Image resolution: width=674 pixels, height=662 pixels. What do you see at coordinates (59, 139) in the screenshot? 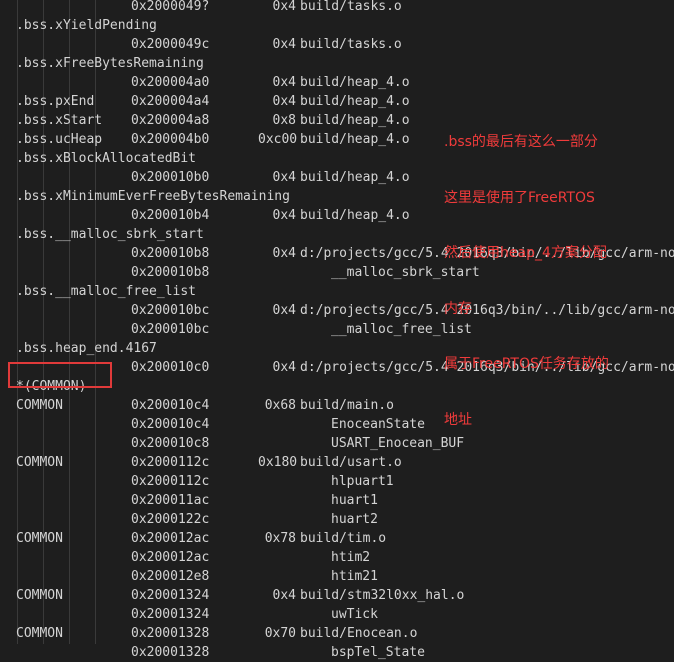
I see `section-name: .bss.ucHeap` at bounding box center [59, 139].